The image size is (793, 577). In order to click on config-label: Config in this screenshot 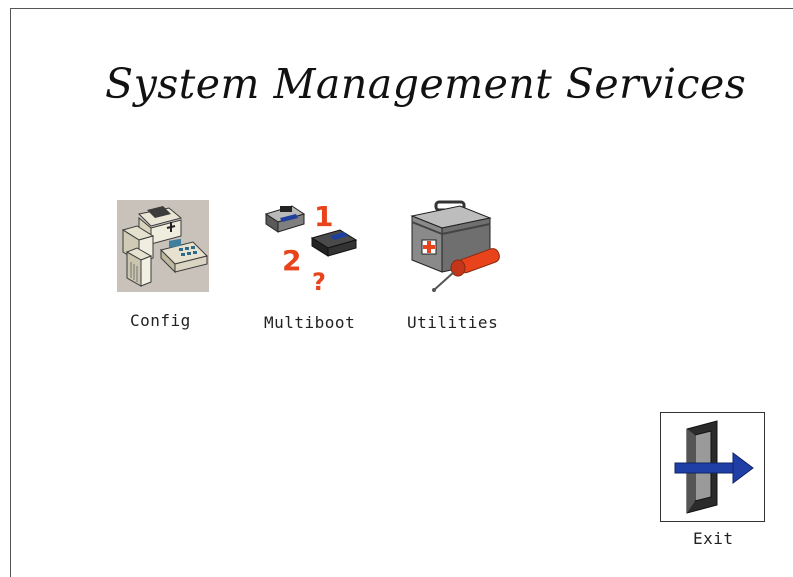, I will do `click(160, 320)`.